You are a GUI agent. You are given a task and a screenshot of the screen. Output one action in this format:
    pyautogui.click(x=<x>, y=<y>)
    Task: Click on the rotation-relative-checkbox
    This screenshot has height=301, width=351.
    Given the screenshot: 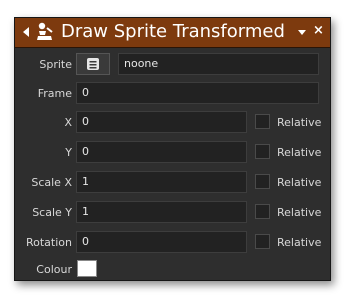 What is the action you would take?
    pyautogui.click(x=262, y=241)
    